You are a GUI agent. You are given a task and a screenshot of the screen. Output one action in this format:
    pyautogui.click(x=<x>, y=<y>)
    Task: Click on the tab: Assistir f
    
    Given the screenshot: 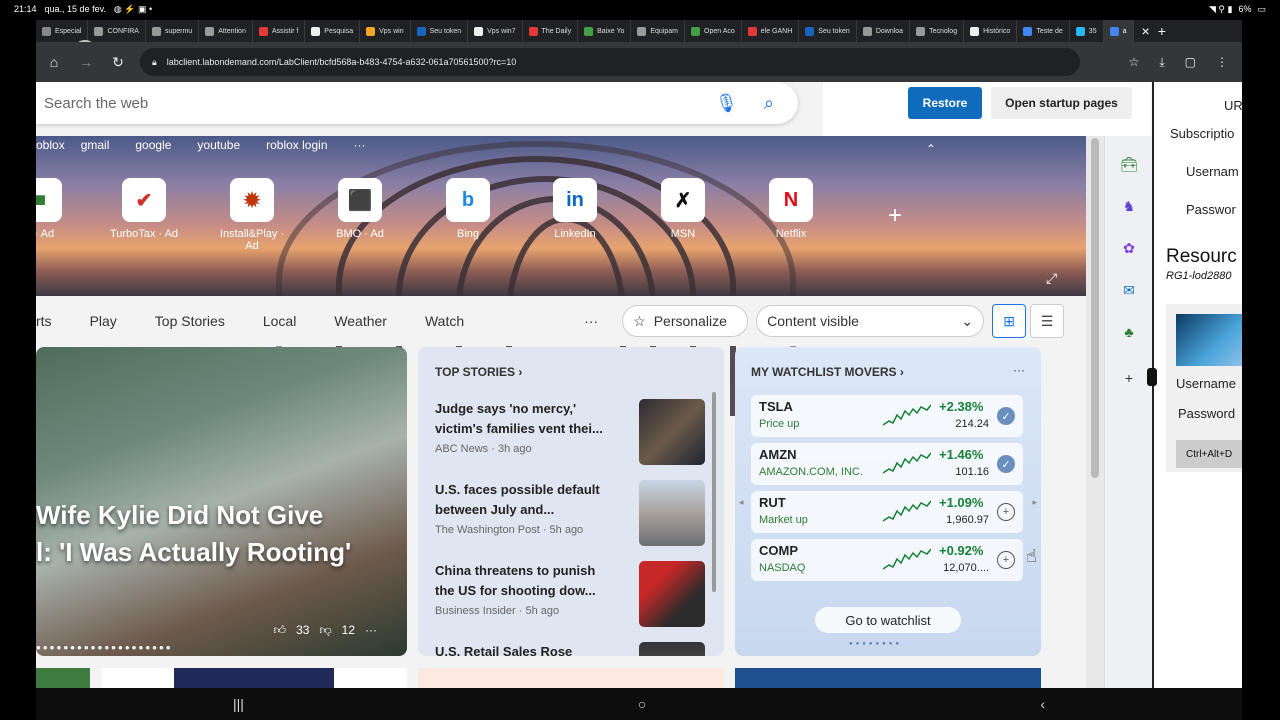 What is the action you would take?
    pyautogui.click(x=279, y=31)
    